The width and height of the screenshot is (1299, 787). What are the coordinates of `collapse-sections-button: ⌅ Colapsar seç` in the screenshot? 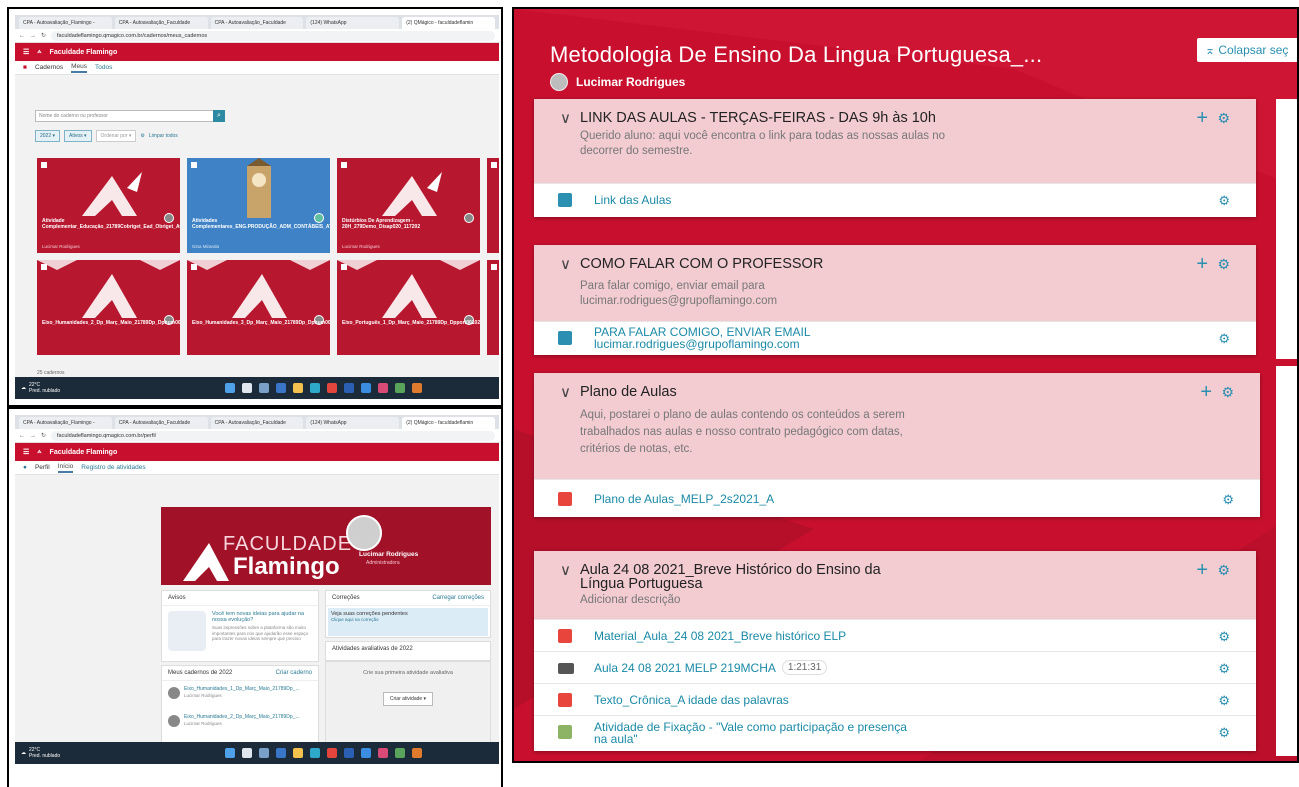 It's located at (1247, 50).